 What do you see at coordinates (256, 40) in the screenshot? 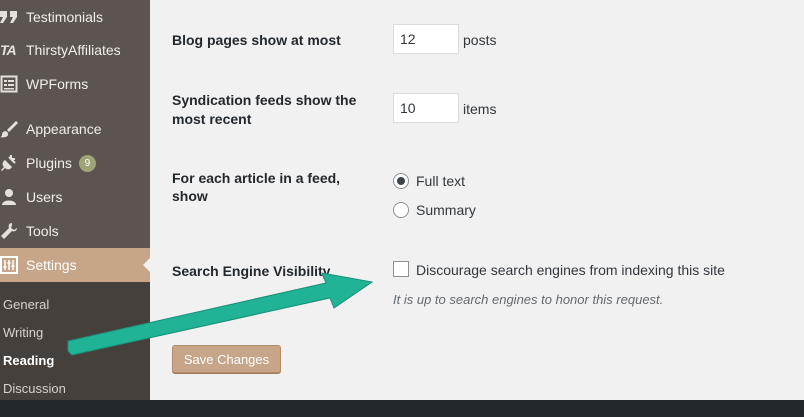
I see `blog-pages-label: Blog pages show at most` at bounding box center [256, 40].